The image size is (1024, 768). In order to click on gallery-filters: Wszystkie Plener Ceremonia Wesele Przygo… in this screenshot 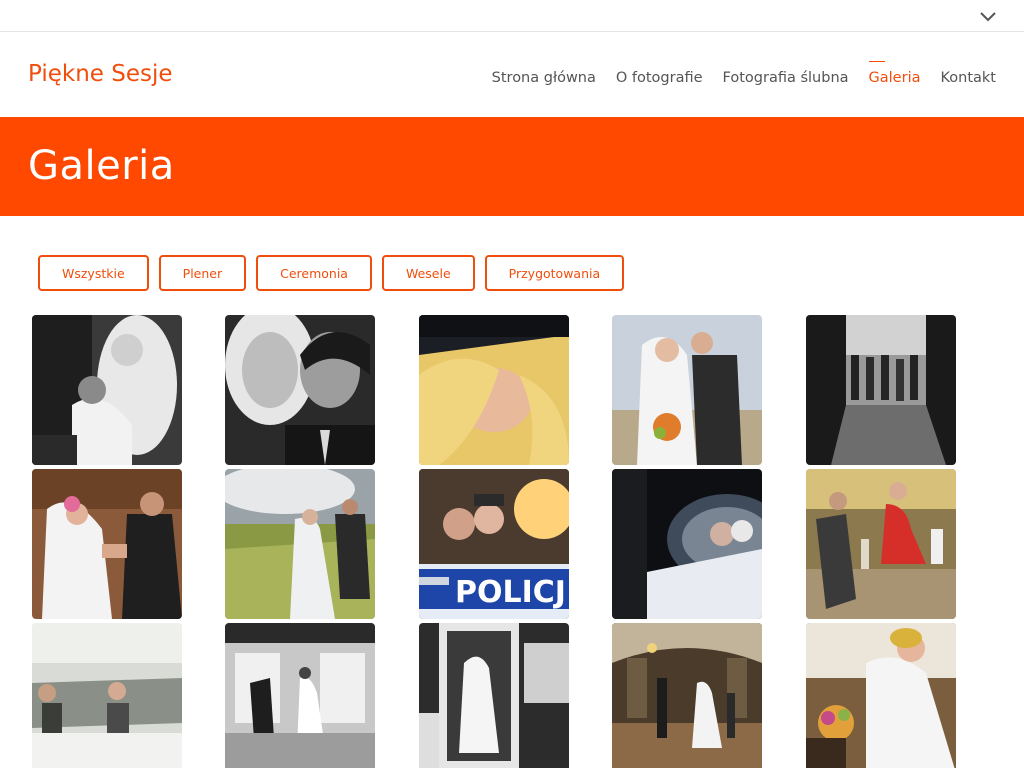, I will do `click(331, 276)`.